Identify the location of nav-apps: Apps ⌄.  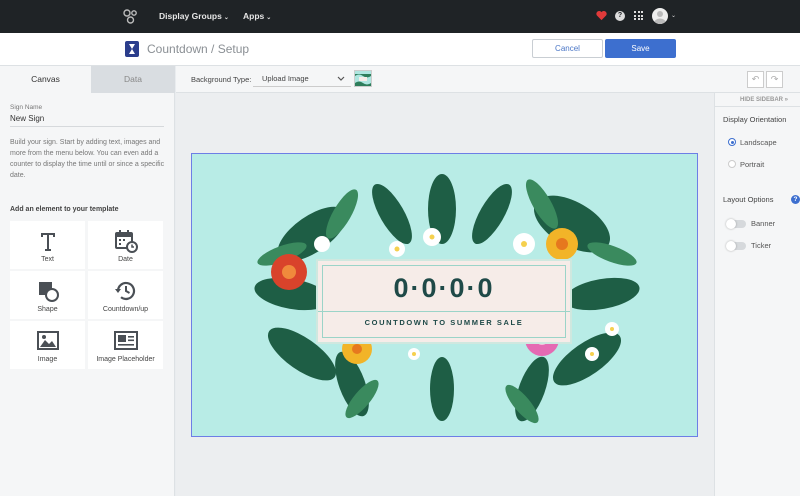
(257, 16).